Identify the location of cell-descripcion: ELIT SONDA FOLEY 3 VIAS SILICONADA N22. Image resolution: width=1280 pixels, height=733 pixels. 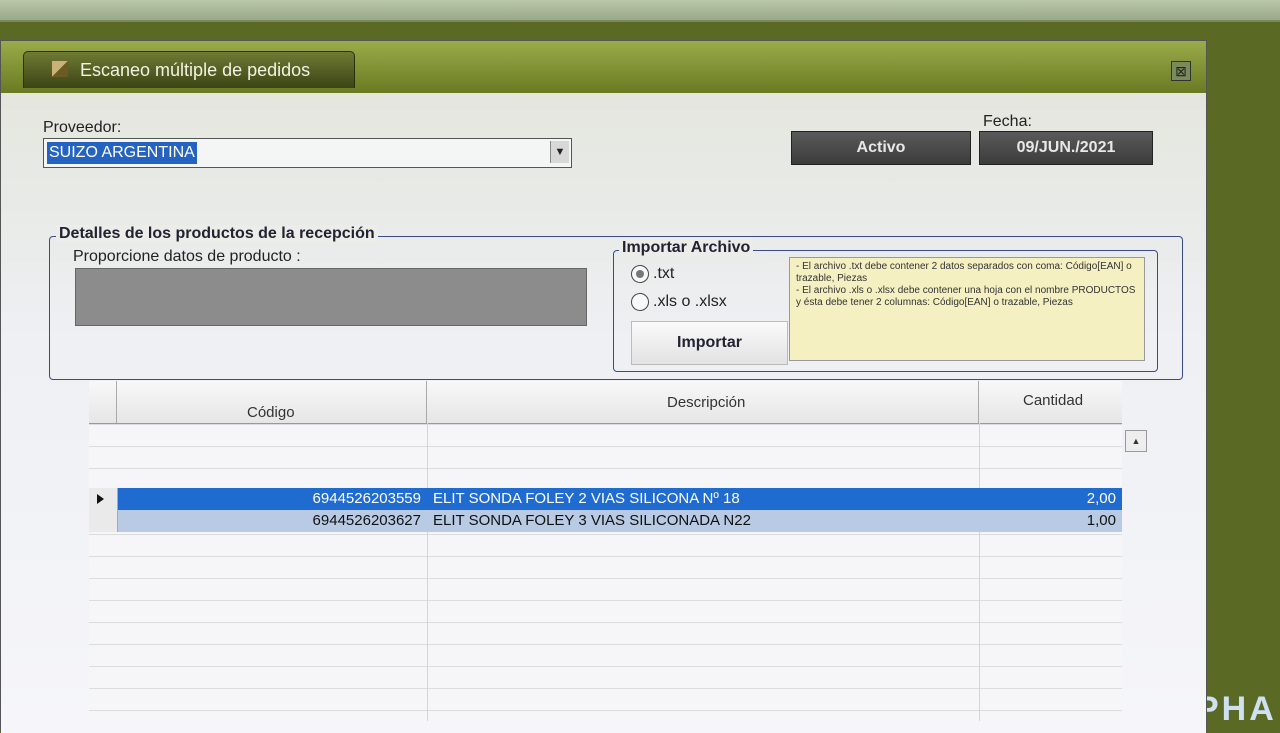
(703, 521).